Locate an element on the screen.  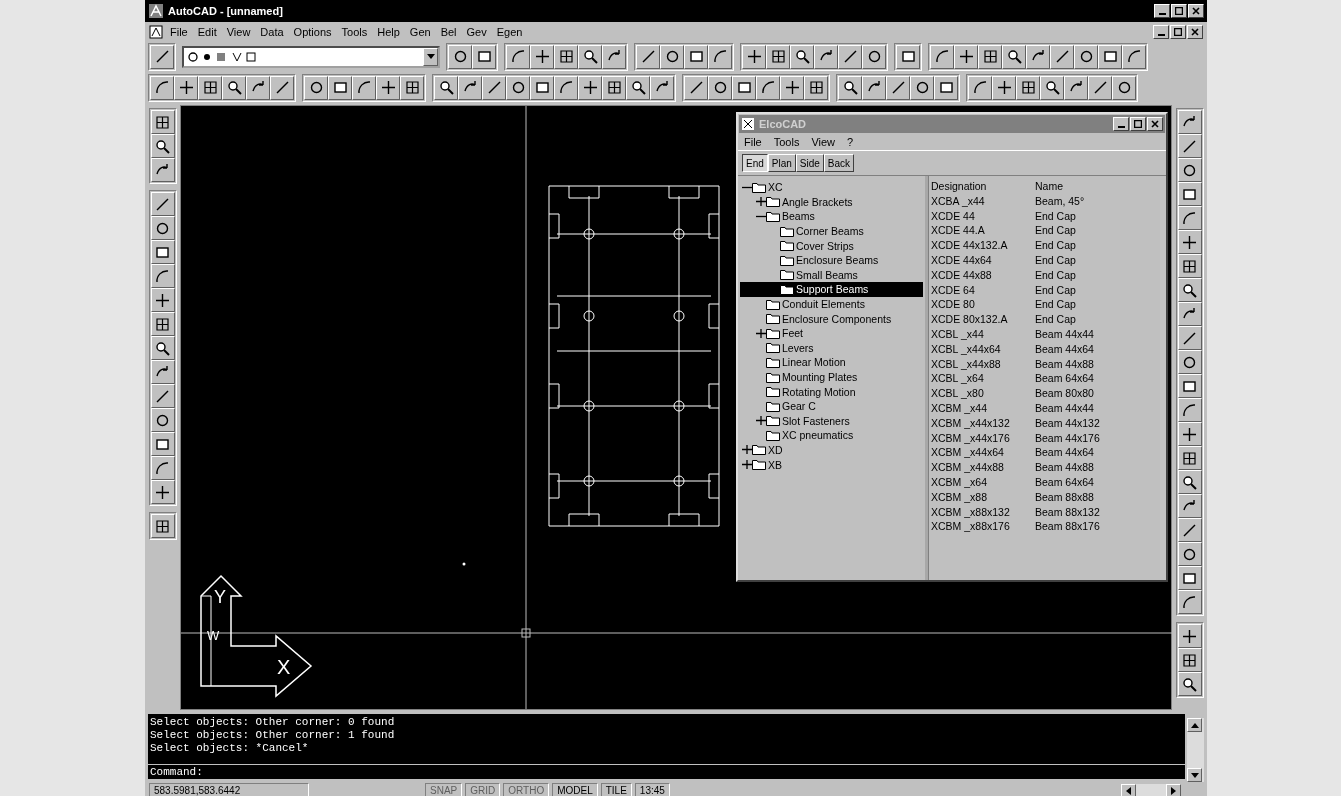
tree-item: Rotating Motion is located at coordinates (831, 391).